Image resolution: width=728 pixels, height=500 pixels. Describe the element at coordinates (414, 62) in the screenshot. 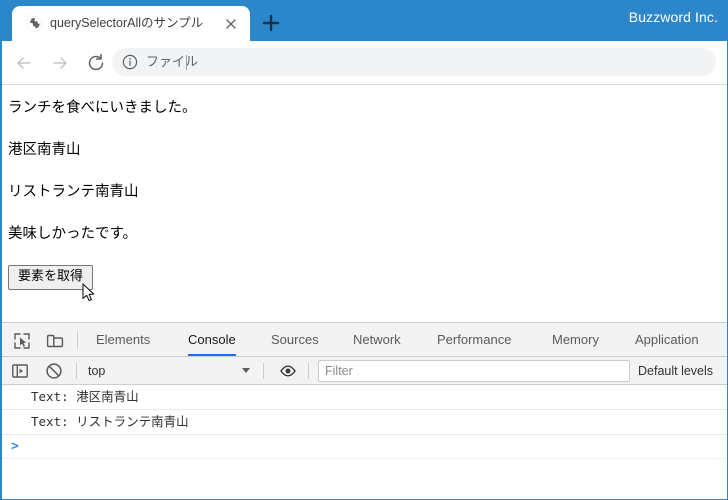

I see `address-bar: ファイル` at that location.